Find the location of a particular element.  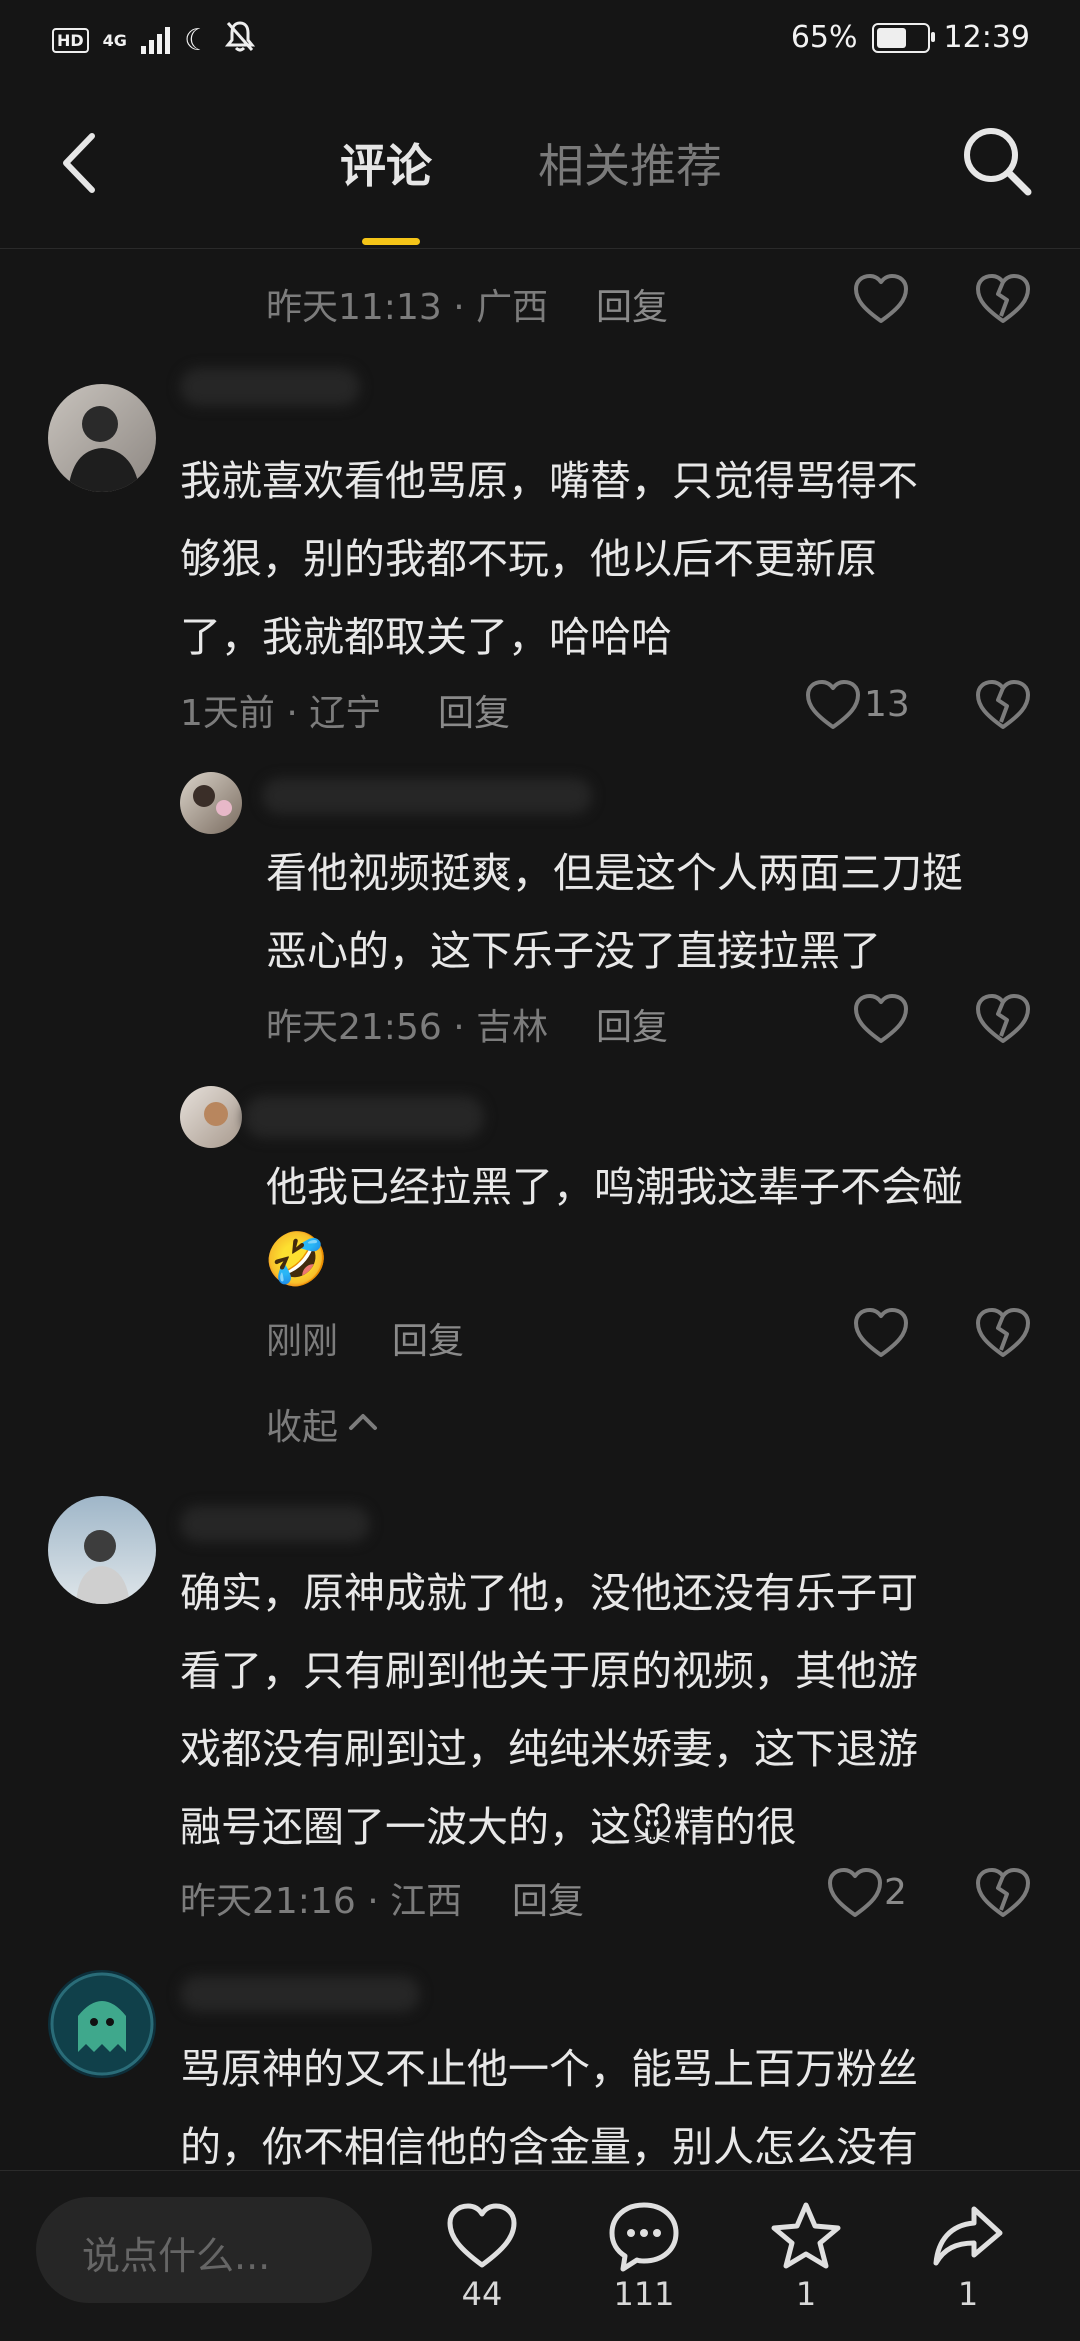

comment-line: 够狠，别的我都不玩，他以后不更新原 is located at coordinates (528, 559).